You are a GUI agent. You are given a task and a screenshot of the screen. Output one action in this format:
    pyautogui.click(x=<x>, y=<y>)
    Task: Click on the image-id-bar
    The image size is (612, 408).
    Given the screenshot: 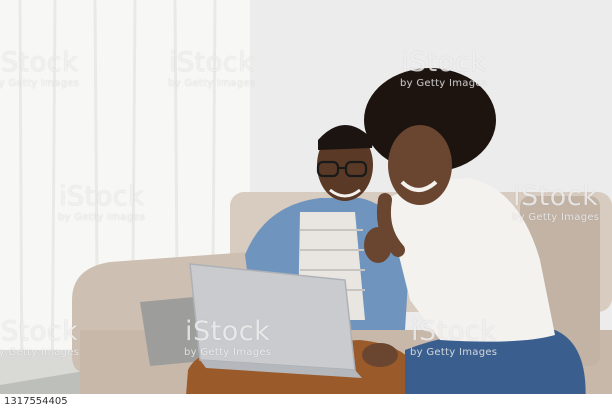 What is the action you would take?
    pyautogui.click(x=306, y=401)
    